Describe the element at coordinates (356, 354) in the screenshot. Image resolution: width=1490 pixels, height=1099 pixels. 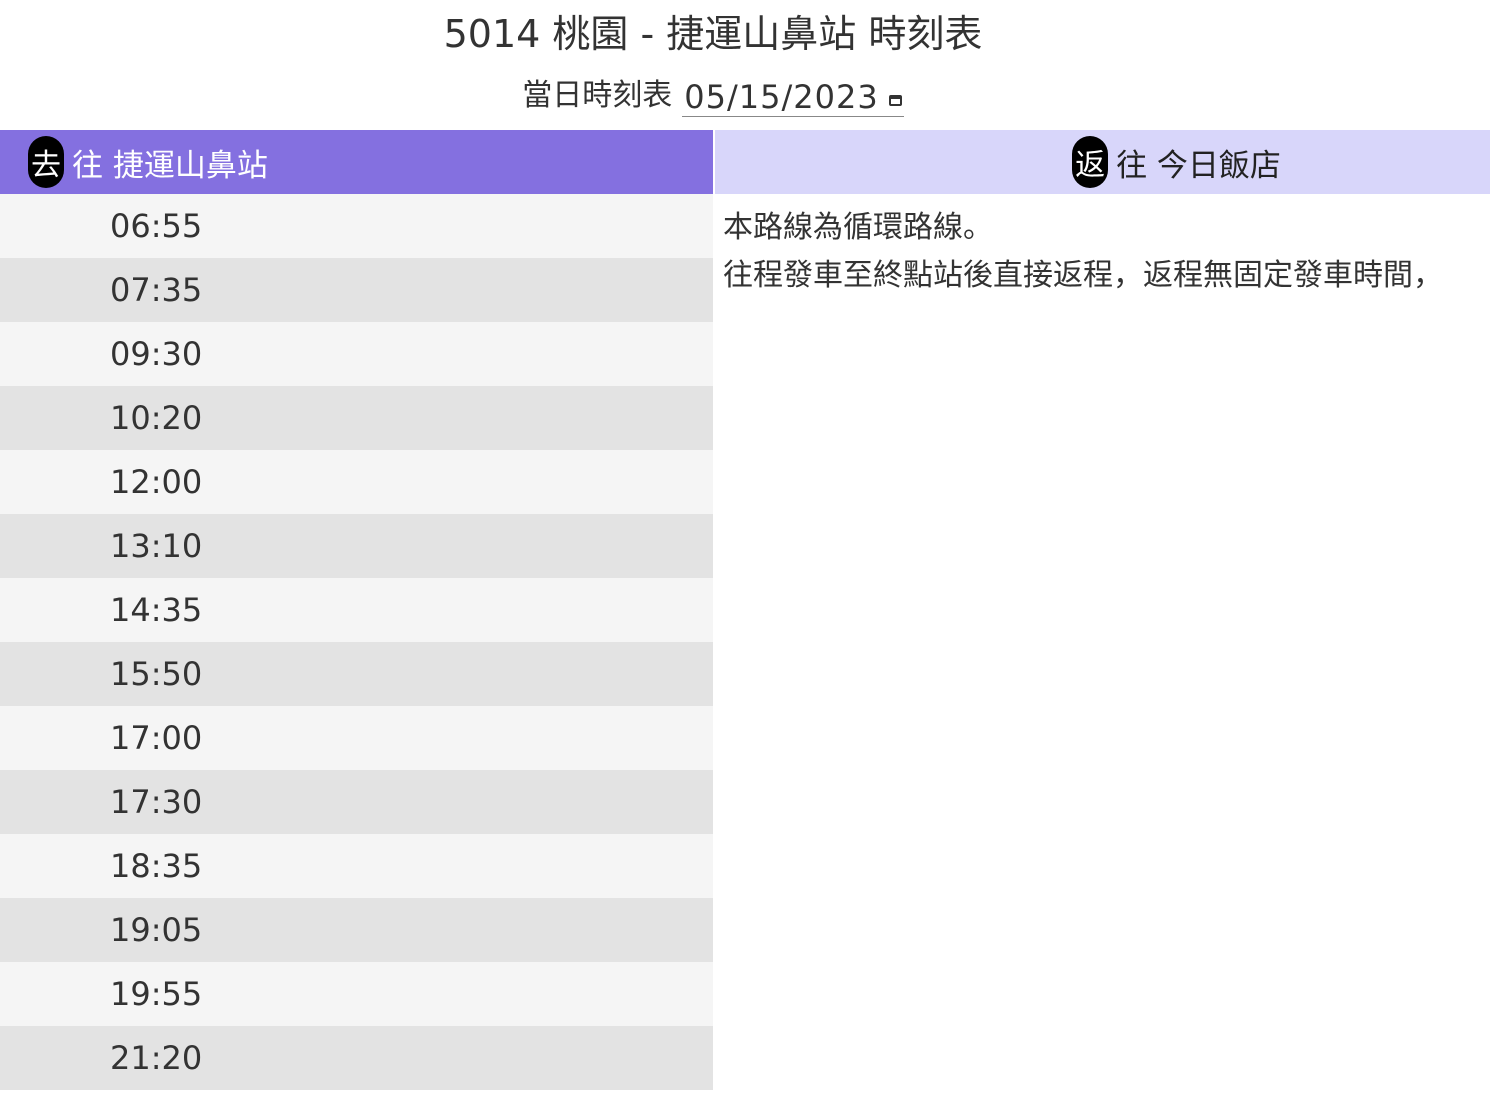
I see `time-row: 09:30` at that location.